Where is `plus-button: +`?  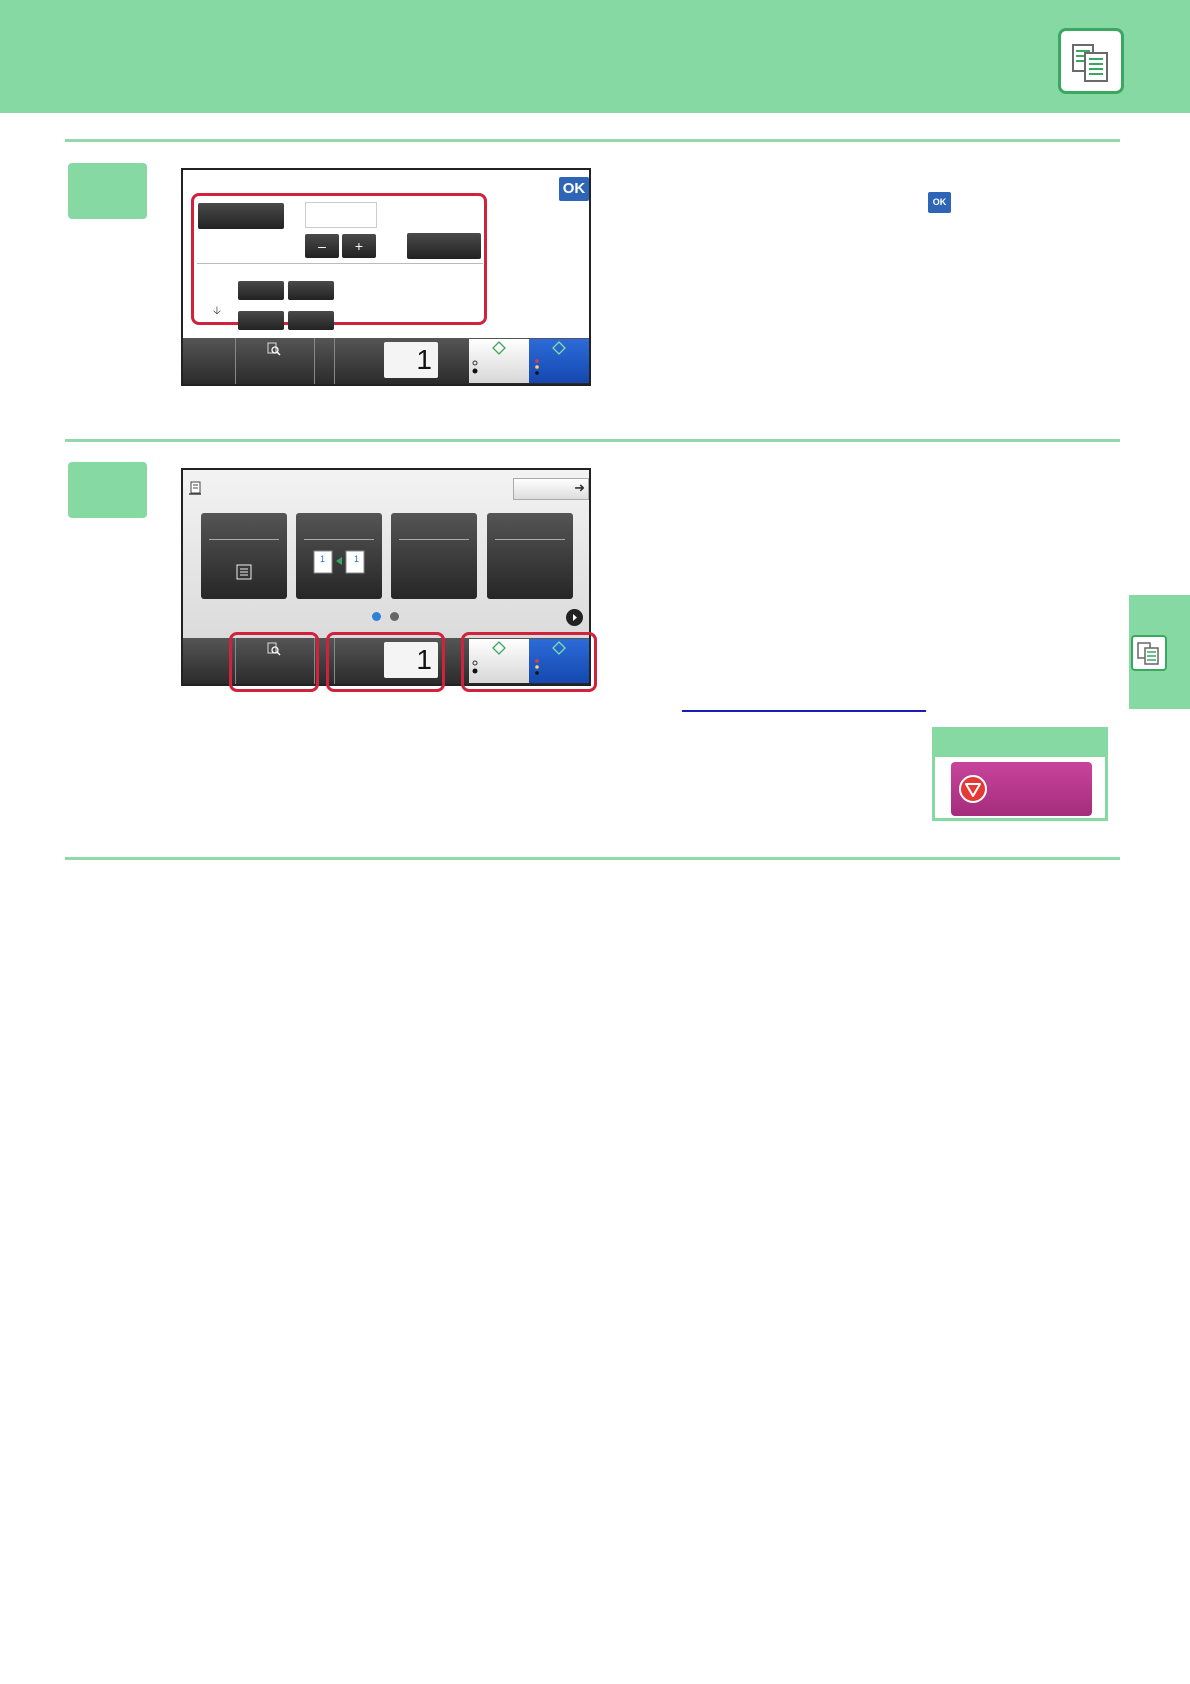
plus-button: + is located at coordinates (359, 246).